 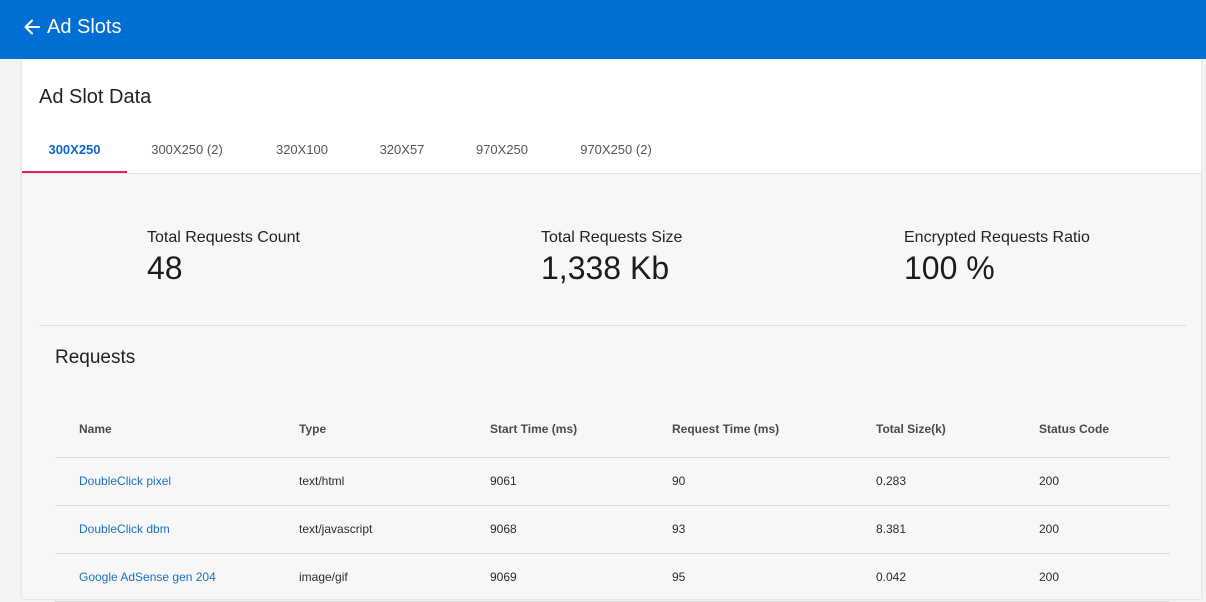 I want to click on request-start-time: 9069, so click(x=503, y=577).